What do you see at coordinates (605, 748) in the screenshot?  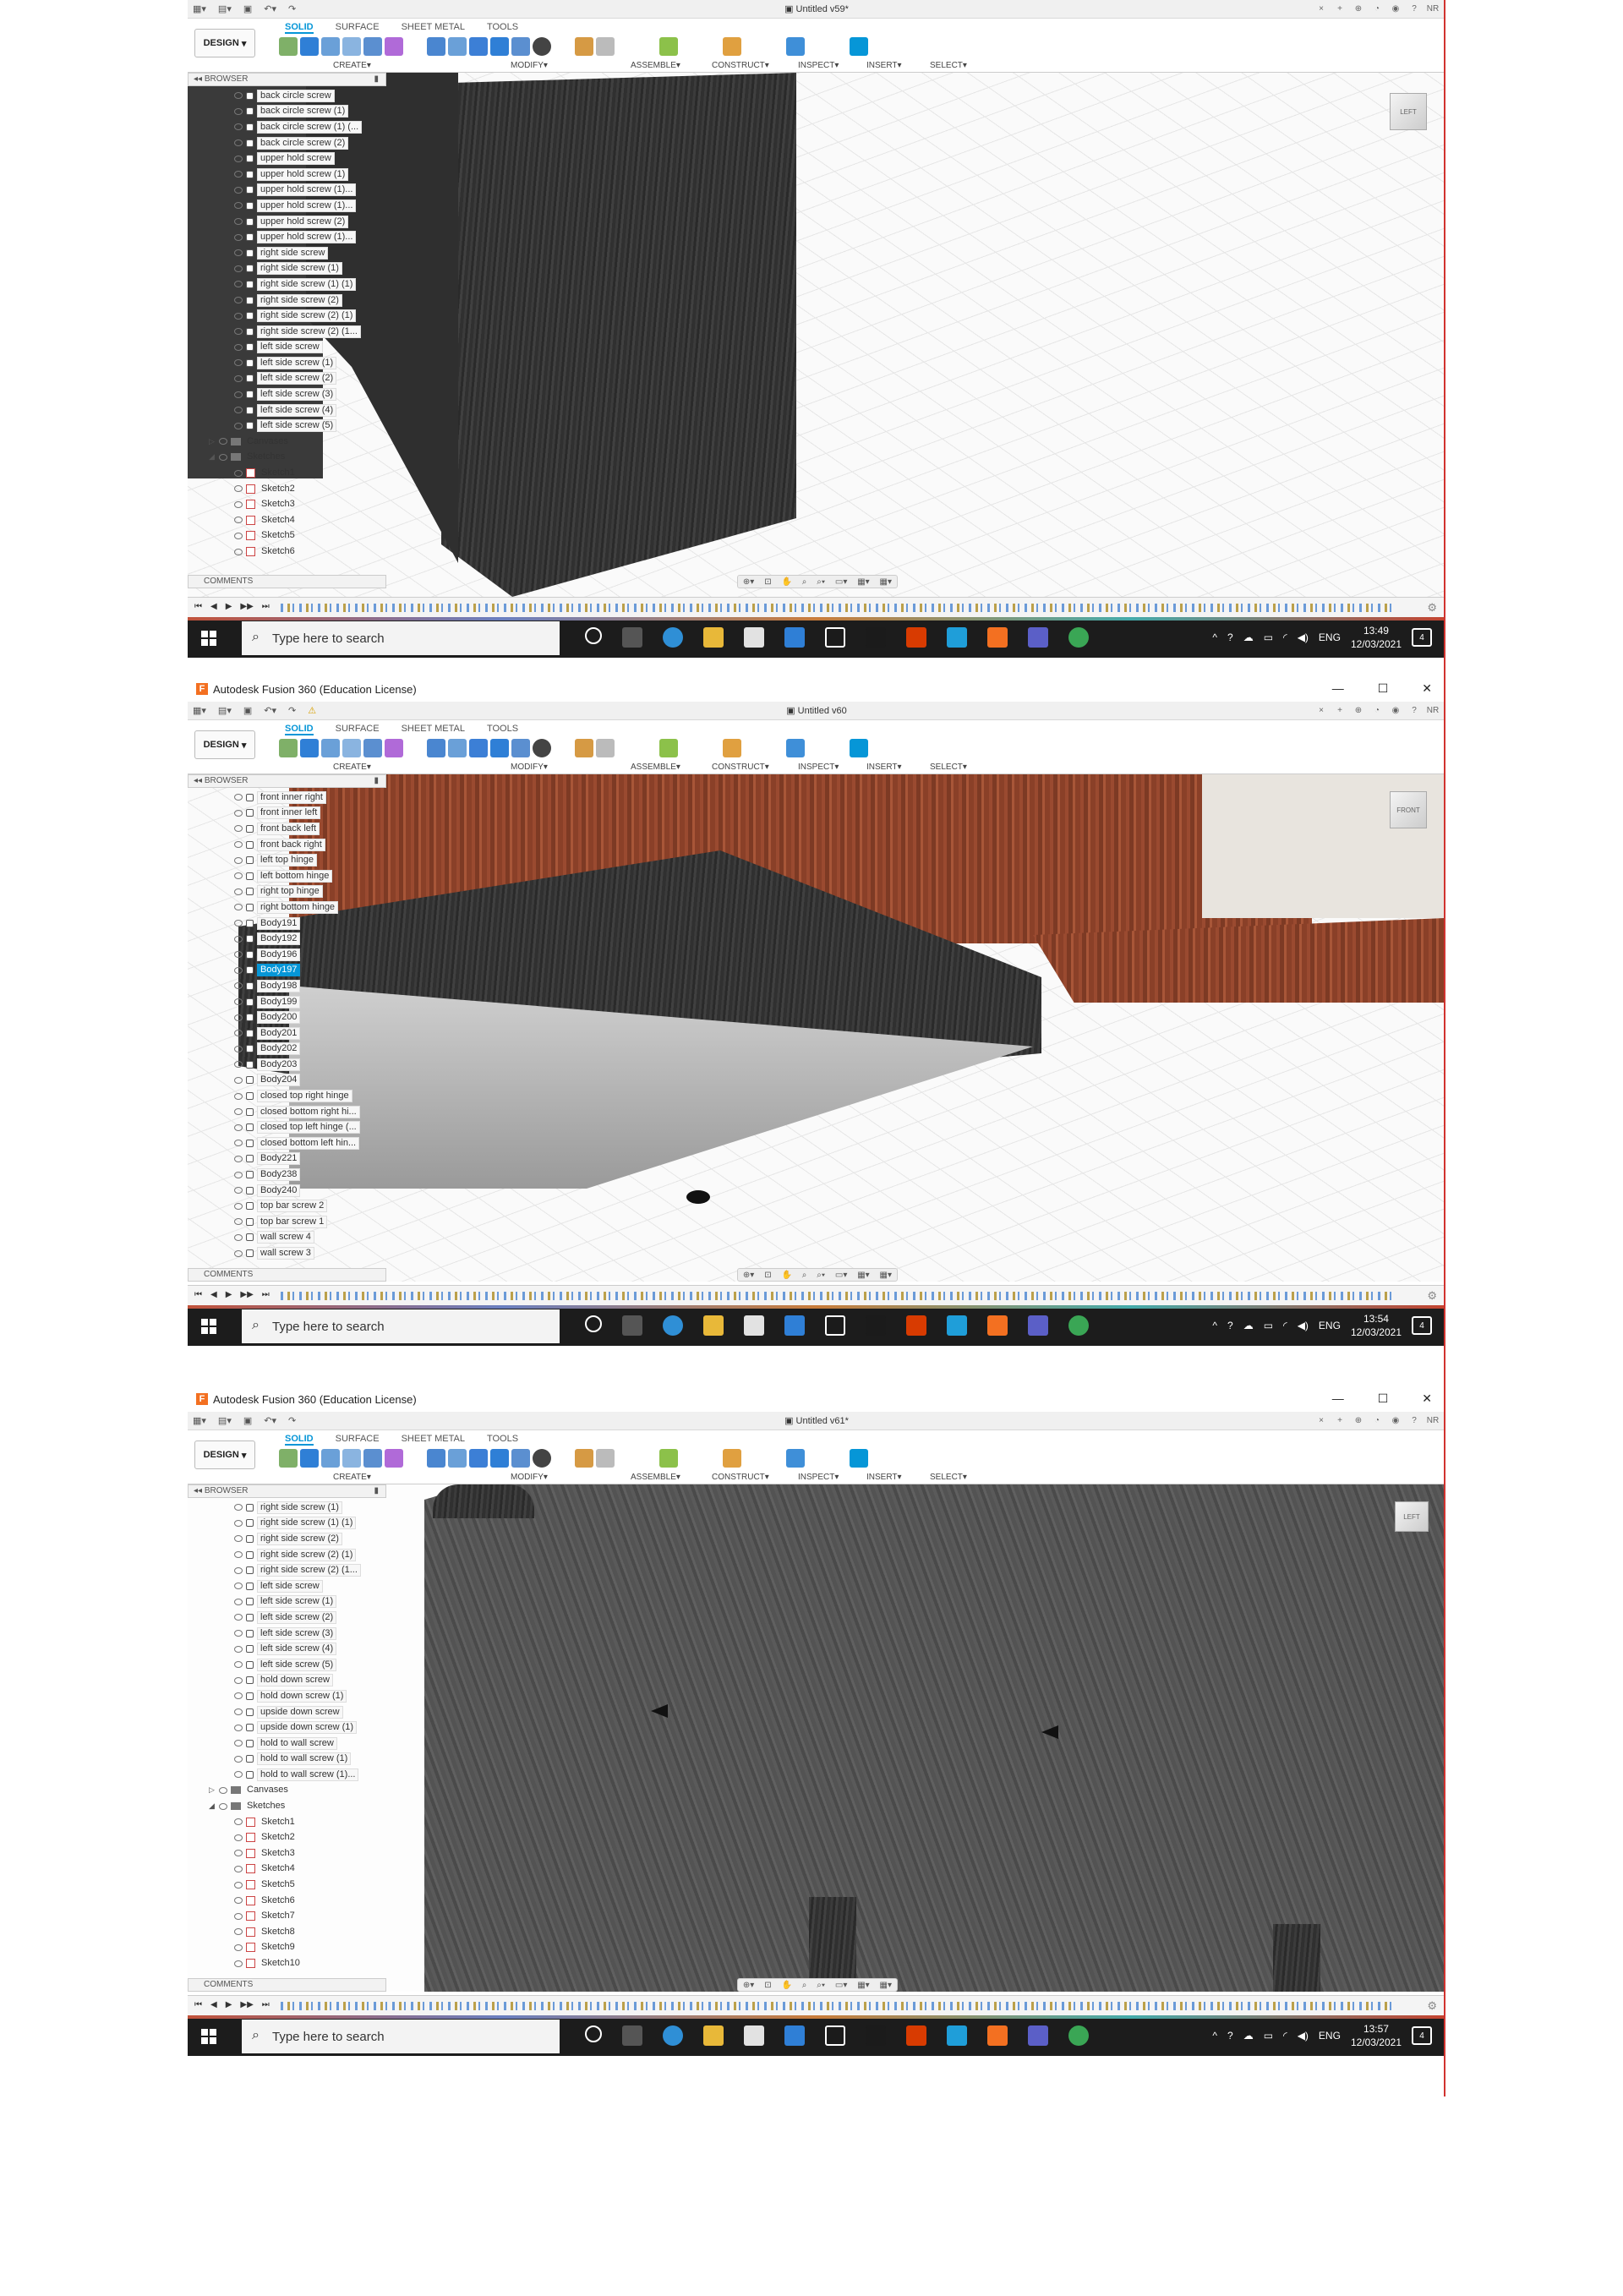 I see `joint-icon` at bounding box center [605, 748].